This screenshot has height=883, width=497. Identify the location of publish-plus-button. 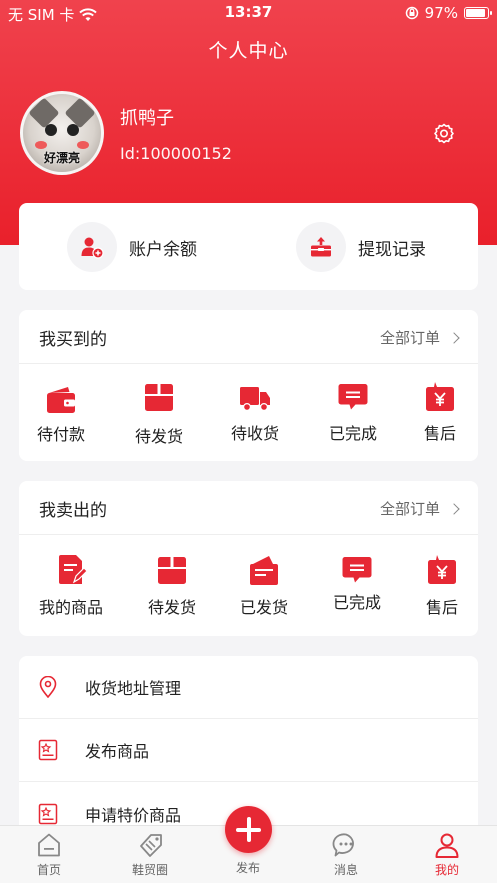
(248, 829).